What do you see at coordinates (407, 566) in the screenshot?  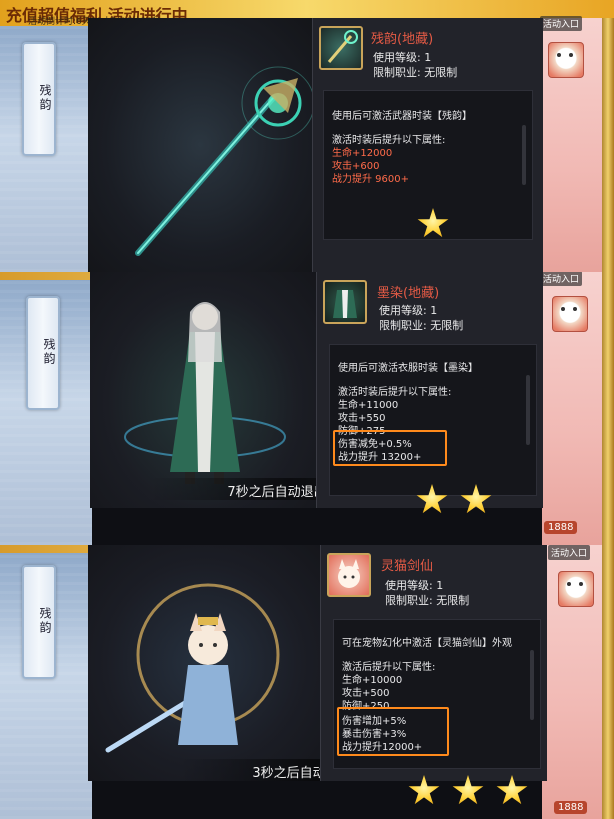 I see `item-name: 灵猫剑仙` at bounding box center [407, 566].